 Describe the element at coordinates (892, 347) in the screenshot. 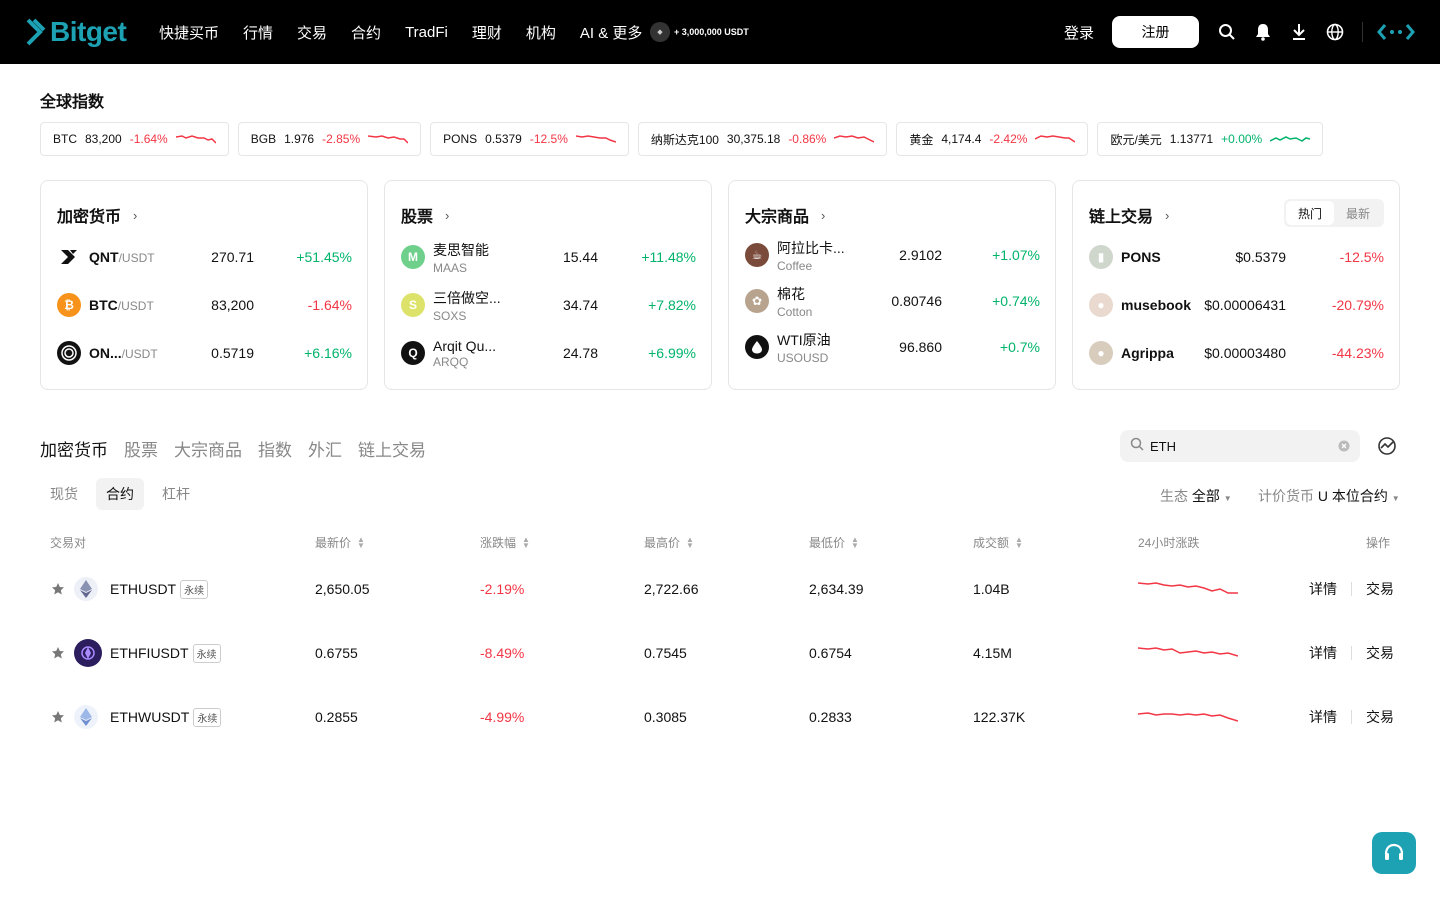

I see `list-item: WTI原油 USOUSD 96.860 +0.7%` at that location.